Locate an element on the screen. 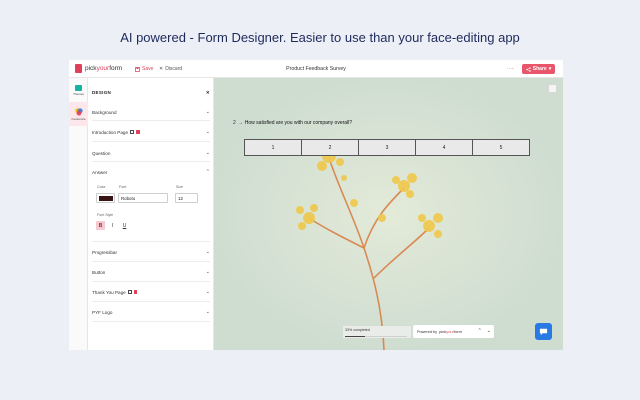  progress-indicator: 33% completed is located at coordinates (377, 332).